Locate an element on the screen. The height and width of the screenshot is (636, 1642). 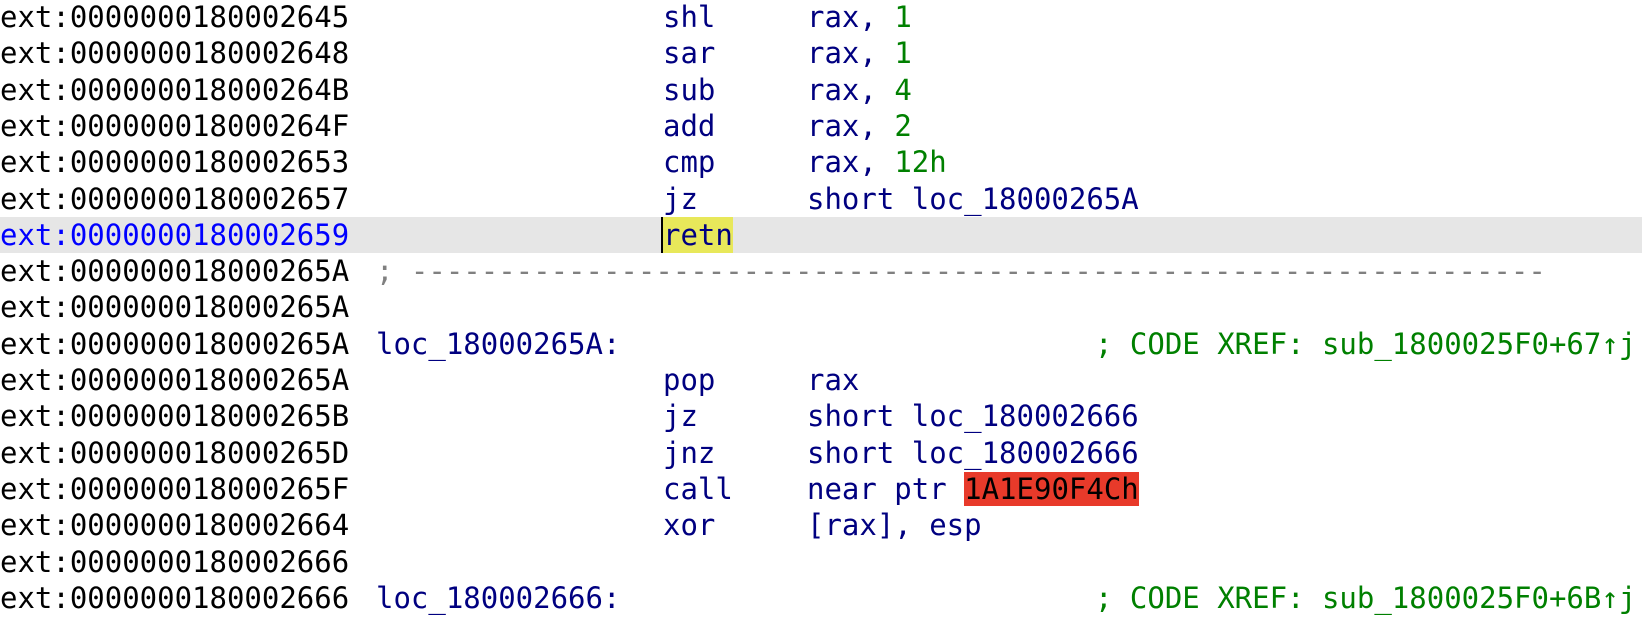
operand-group: rax is located at coordinates (833, 380).